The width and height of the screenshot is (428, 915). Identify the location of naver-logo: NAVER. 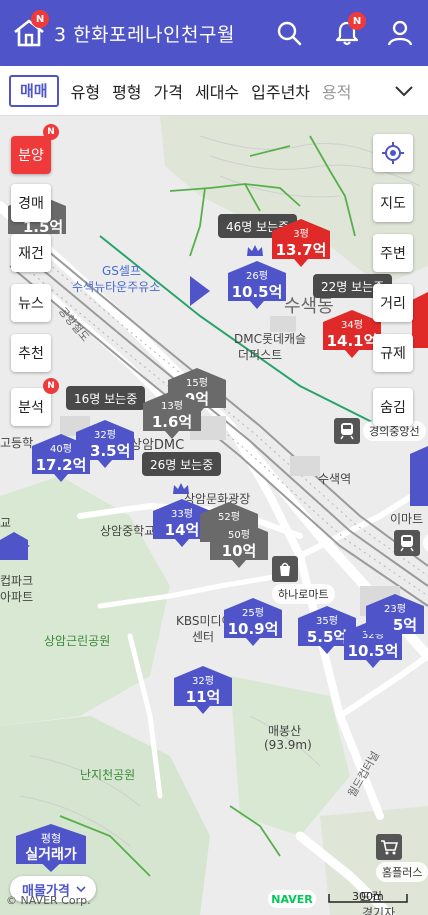
(292, 899).